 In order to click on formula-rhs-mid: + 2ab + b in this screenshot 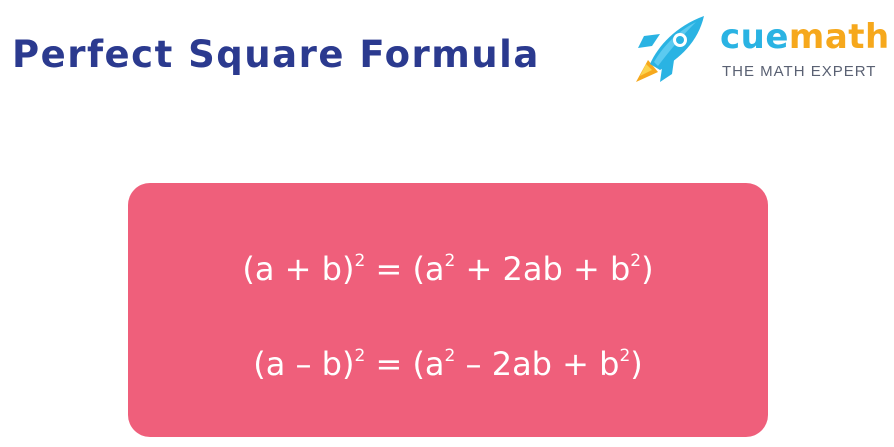, I will do `click(548, 269)`.